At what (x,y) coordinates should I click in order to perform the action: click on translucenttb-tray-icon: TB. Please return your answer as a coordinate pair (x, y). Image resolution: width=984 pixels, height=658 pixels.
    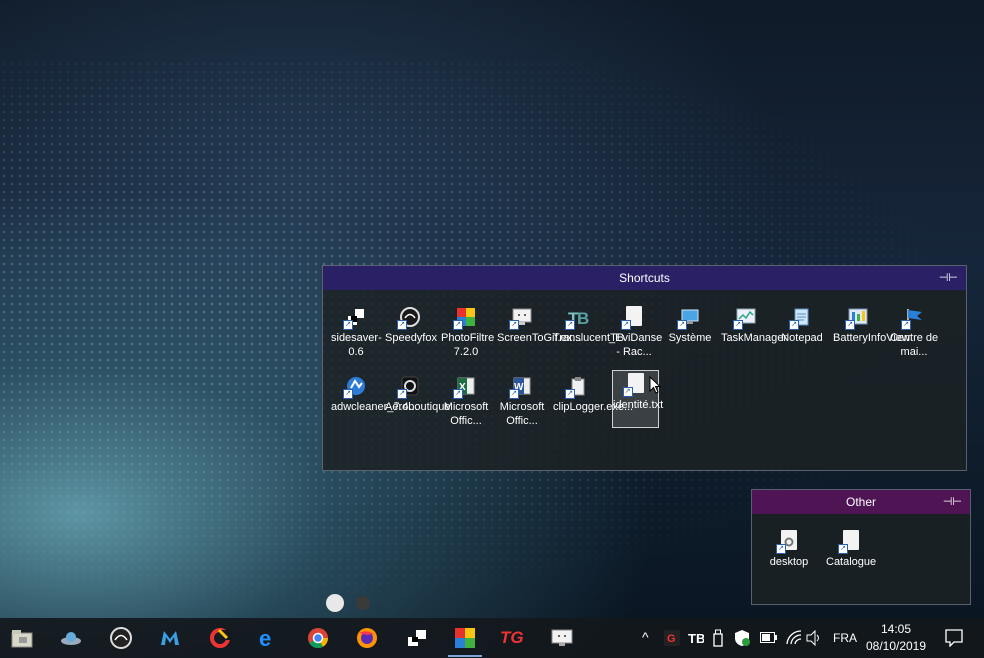
    Looking at the image, I should click on (696, 638).